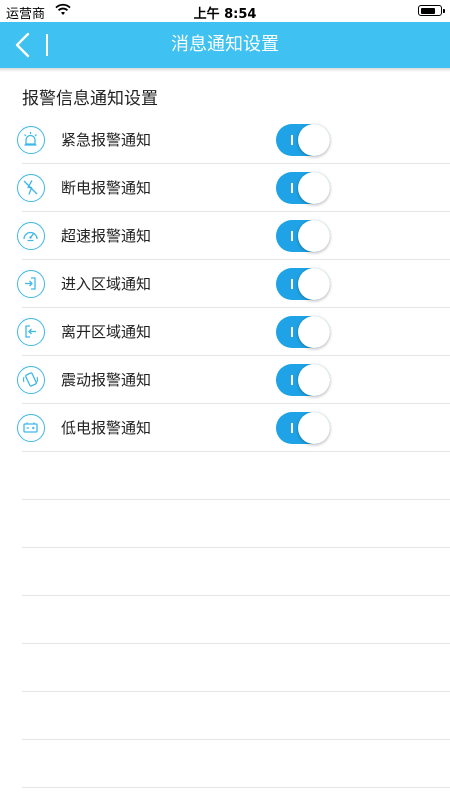  I want to click on exit-area-toggle, so click(303, 332).